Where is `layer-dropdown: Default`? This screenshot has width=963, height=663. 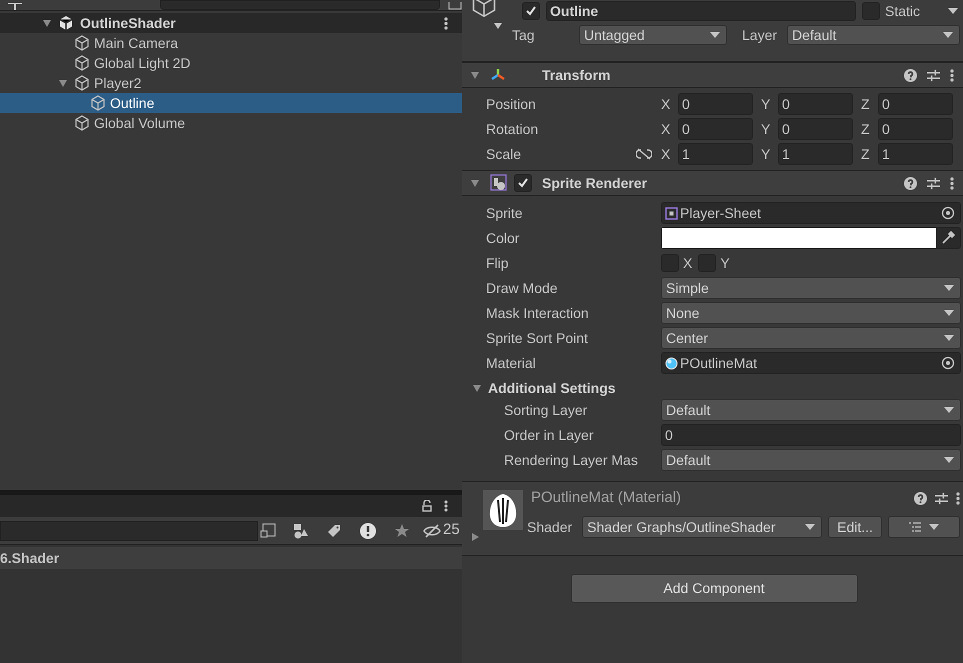
layer-dropdown: Default is located at coordinates (873, 35).